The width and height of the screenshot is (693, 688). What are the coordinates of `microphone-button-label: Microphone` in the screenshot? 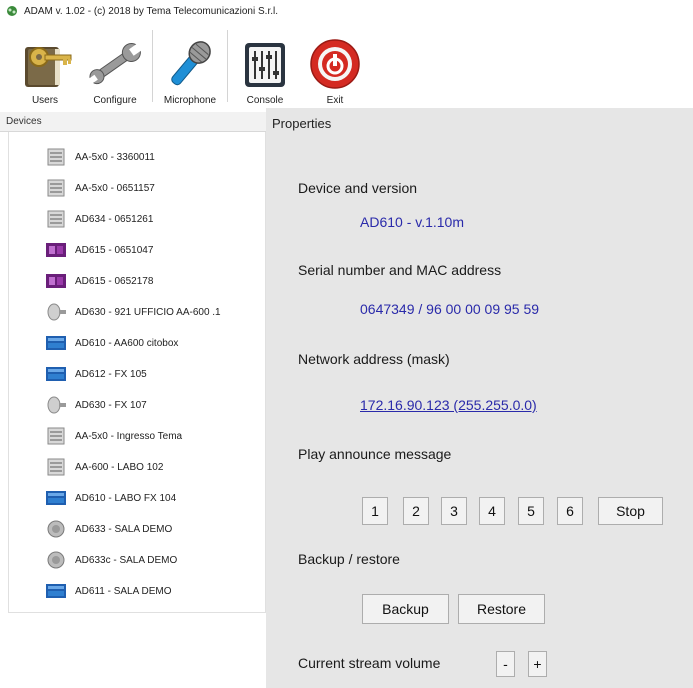 It's located at (190, 100).